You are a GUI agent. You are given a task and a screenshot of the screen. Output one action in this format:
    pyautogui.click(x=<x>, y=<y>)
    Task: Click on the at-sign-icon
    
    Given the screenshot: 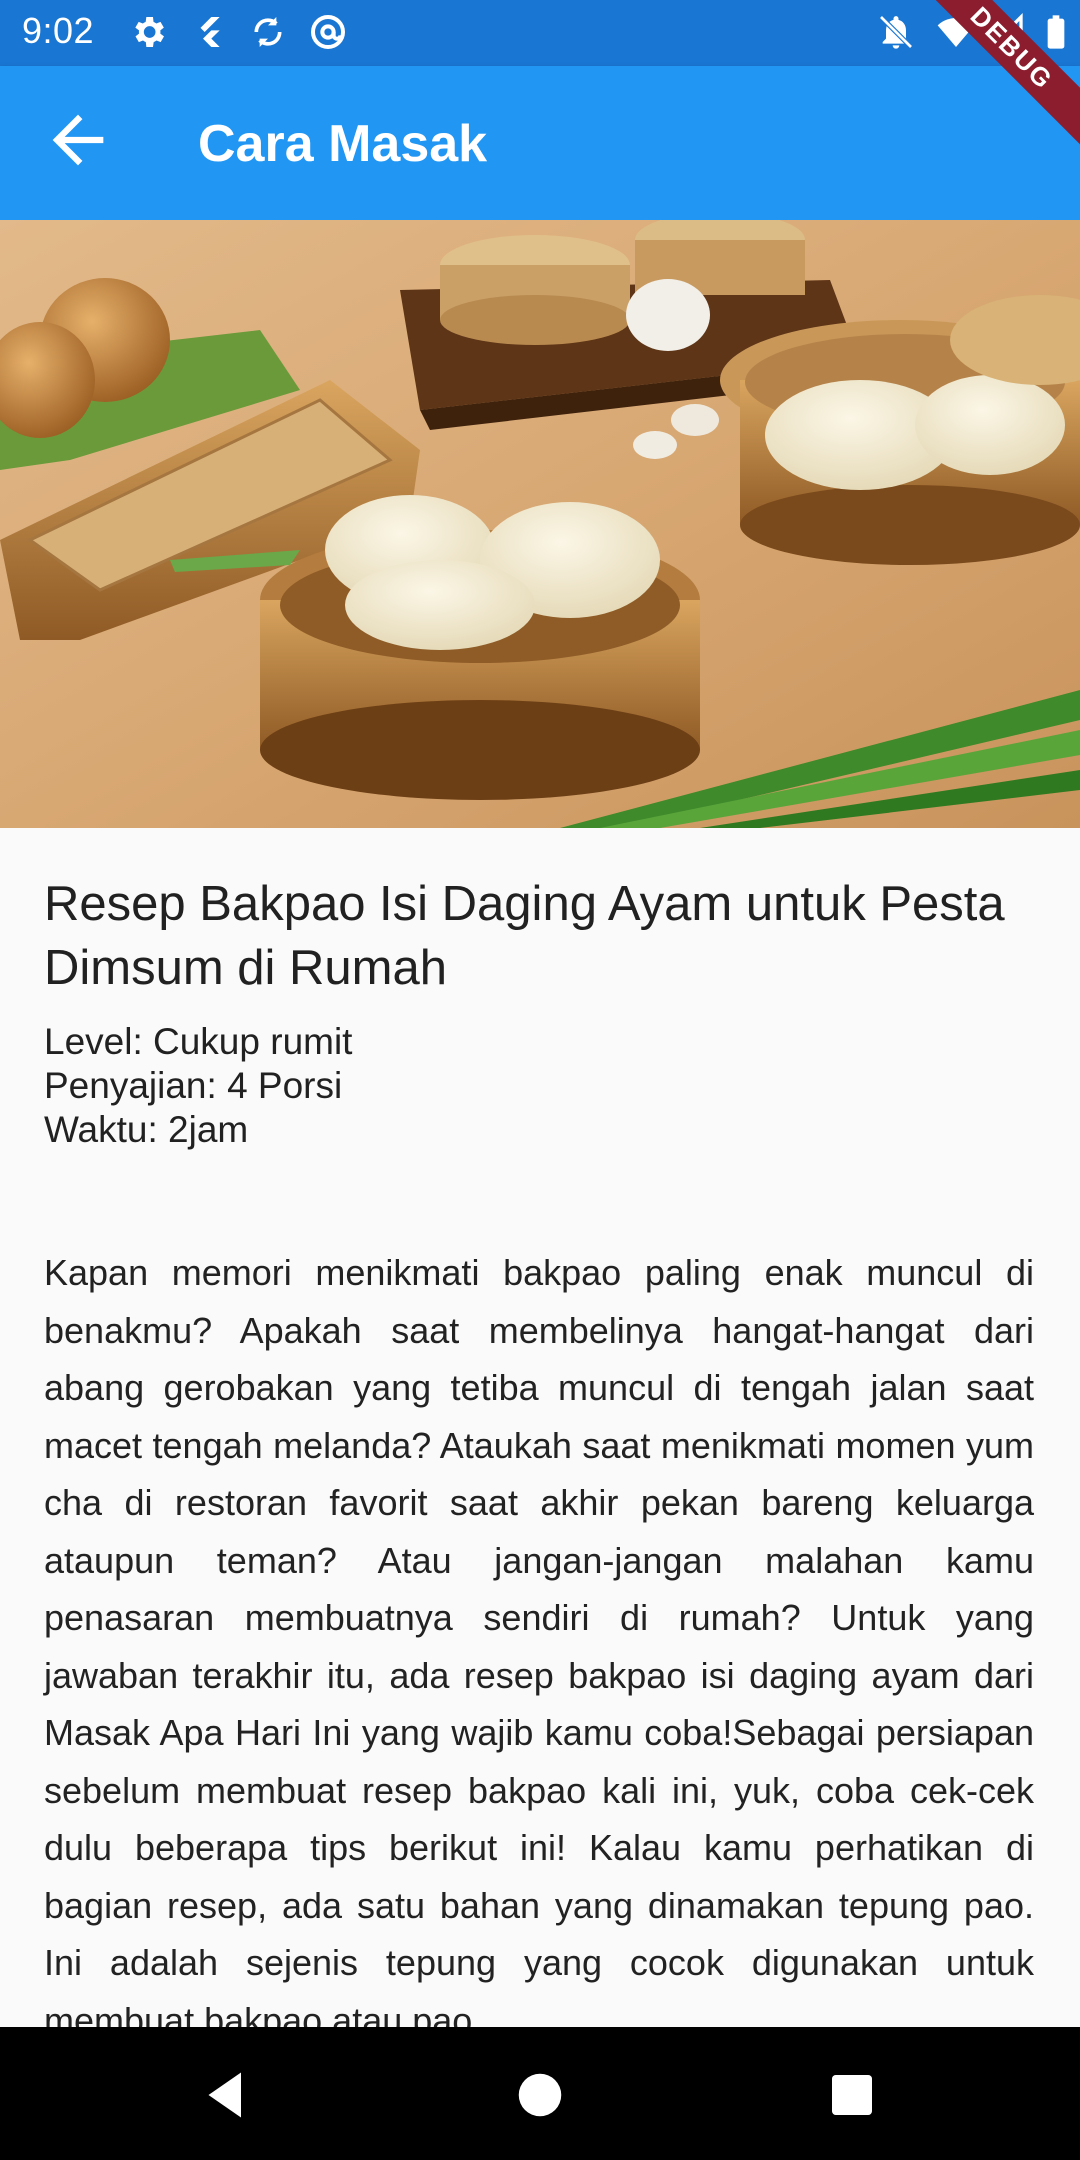 What is the action you would take?
    pyautogui.click(x=328, y=32)
    